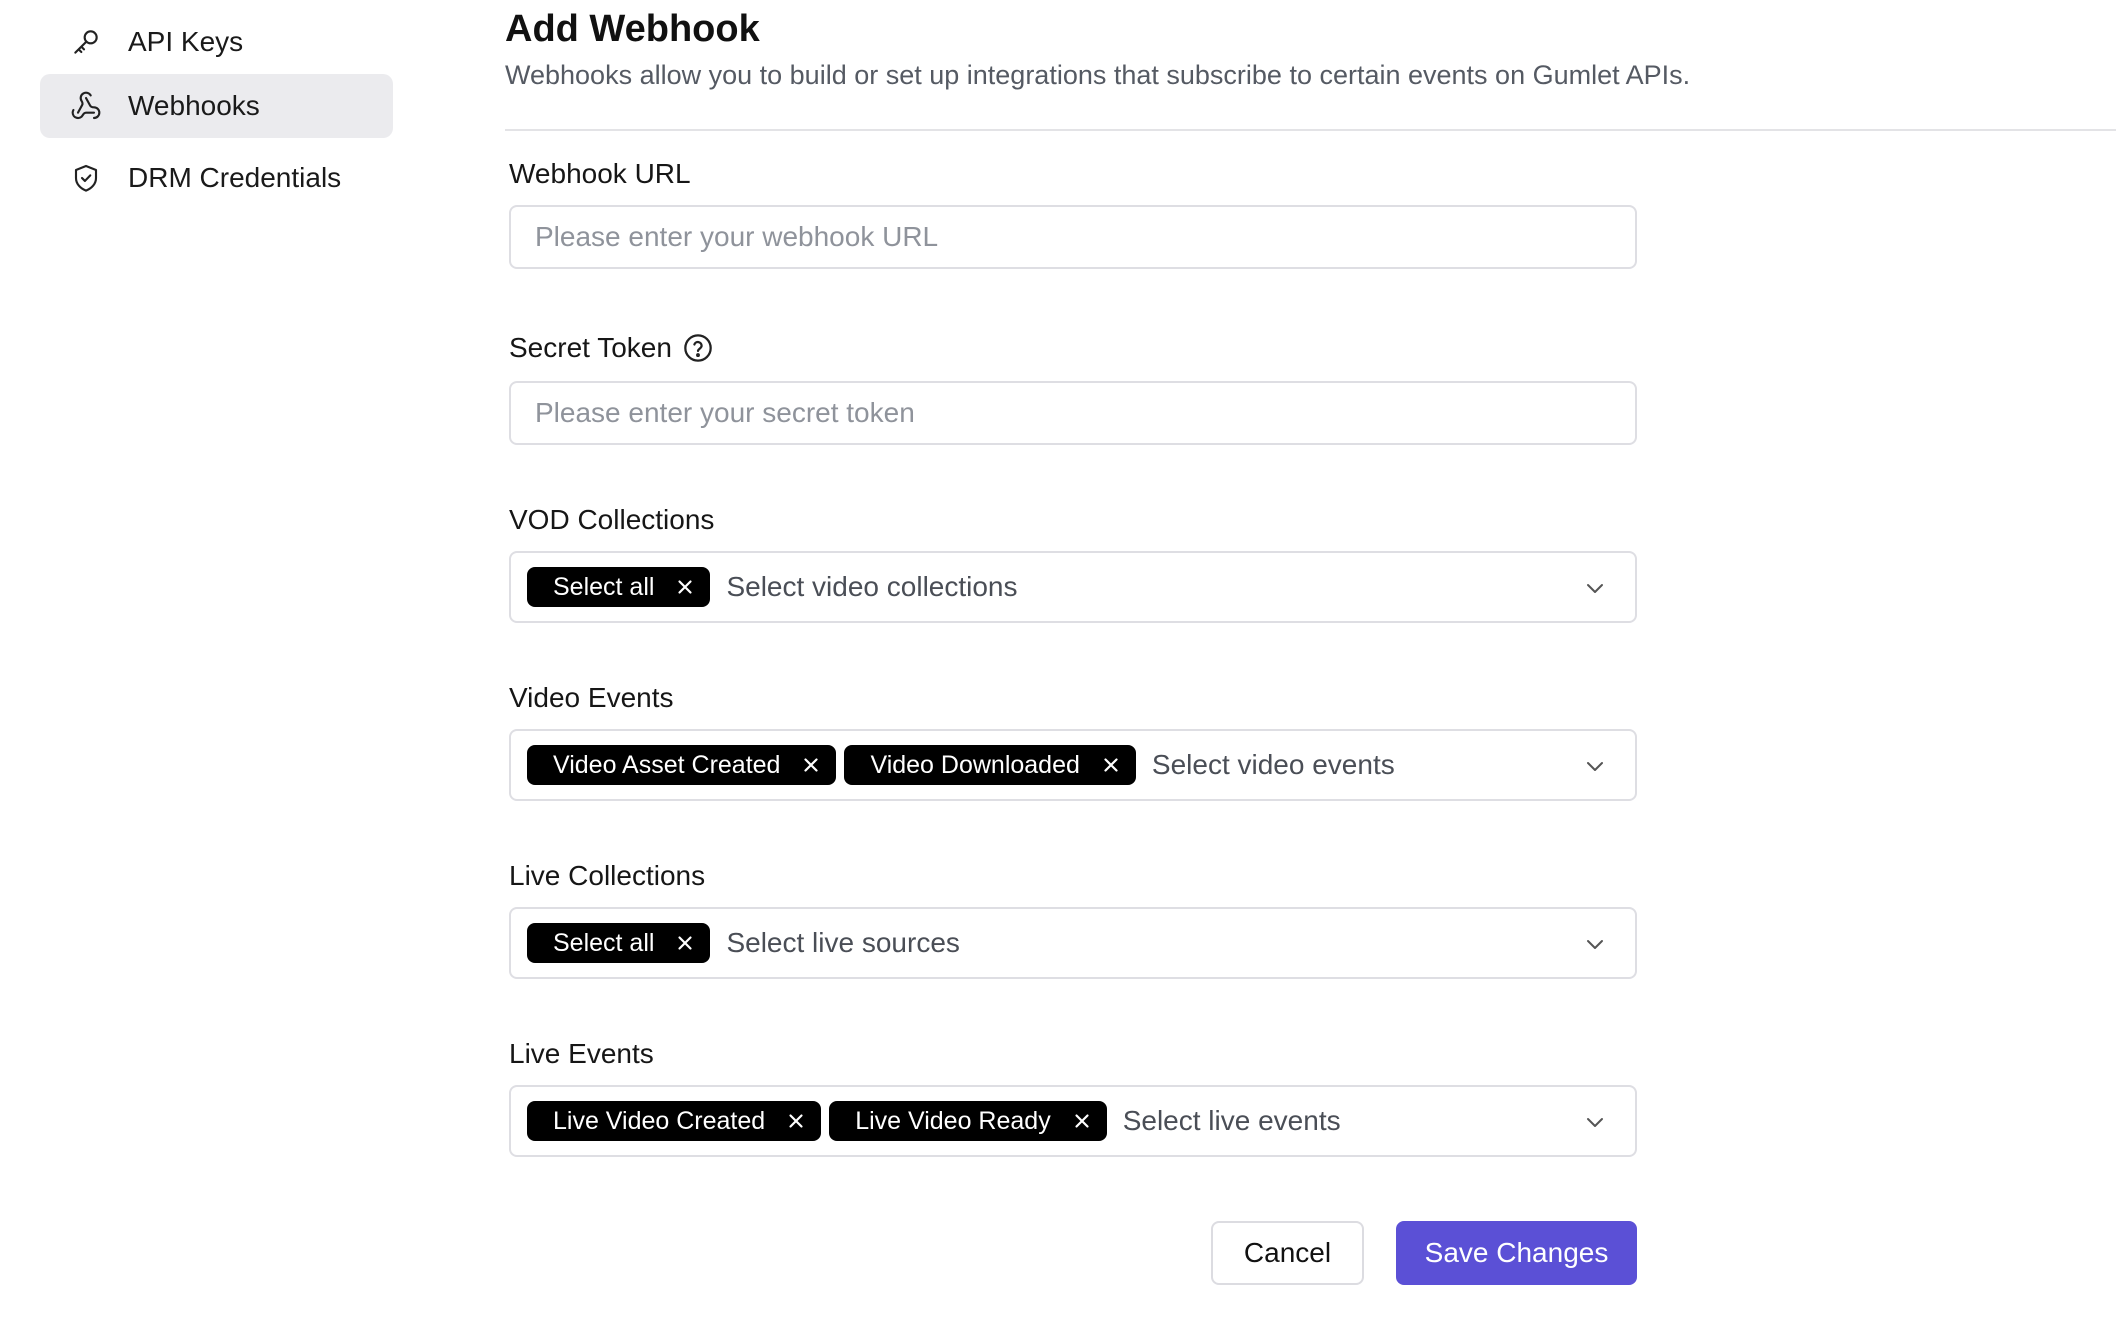  What do you see at coordinates (1273, 764) in the screenshot?
I see `select-placeholder: Select video events` at bounding box center [1273, 764].